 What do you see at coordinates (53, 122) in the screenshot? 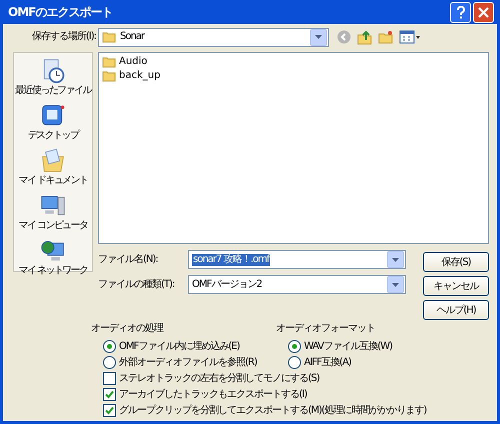
I see `place-item: デスクトップ` at bounding box center [53, 122].